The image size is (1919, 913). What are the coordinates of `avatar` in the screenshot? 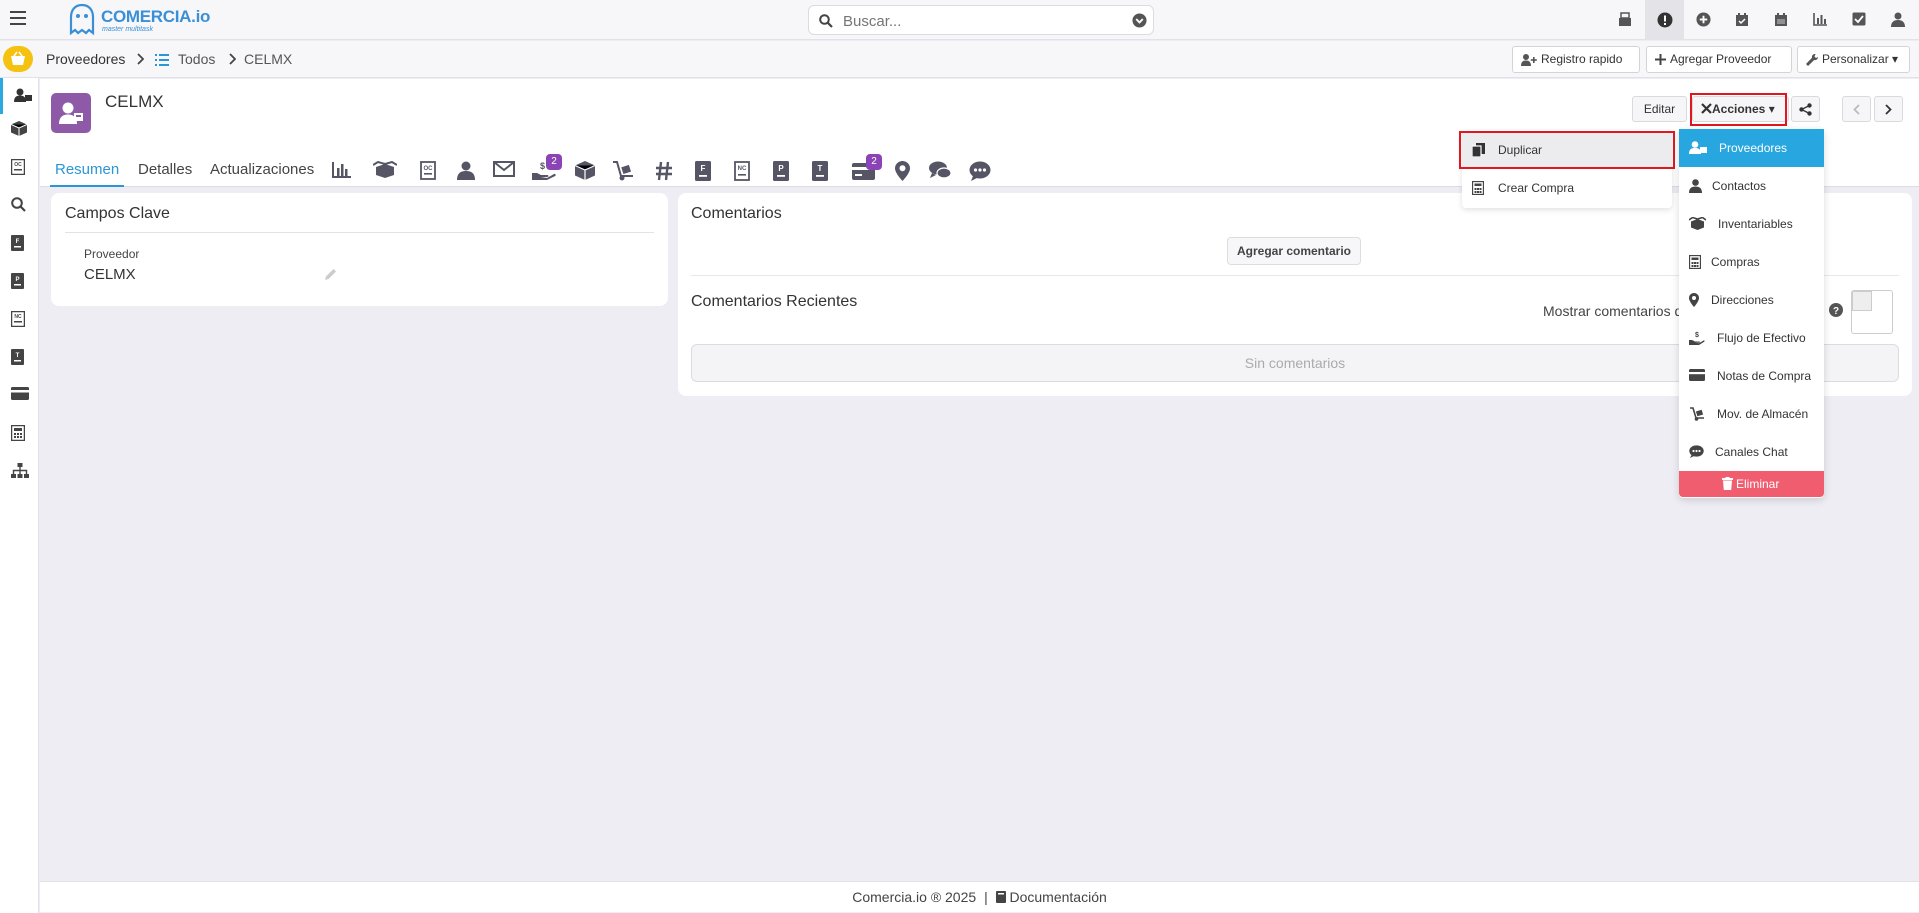 It's located at (71, 113).